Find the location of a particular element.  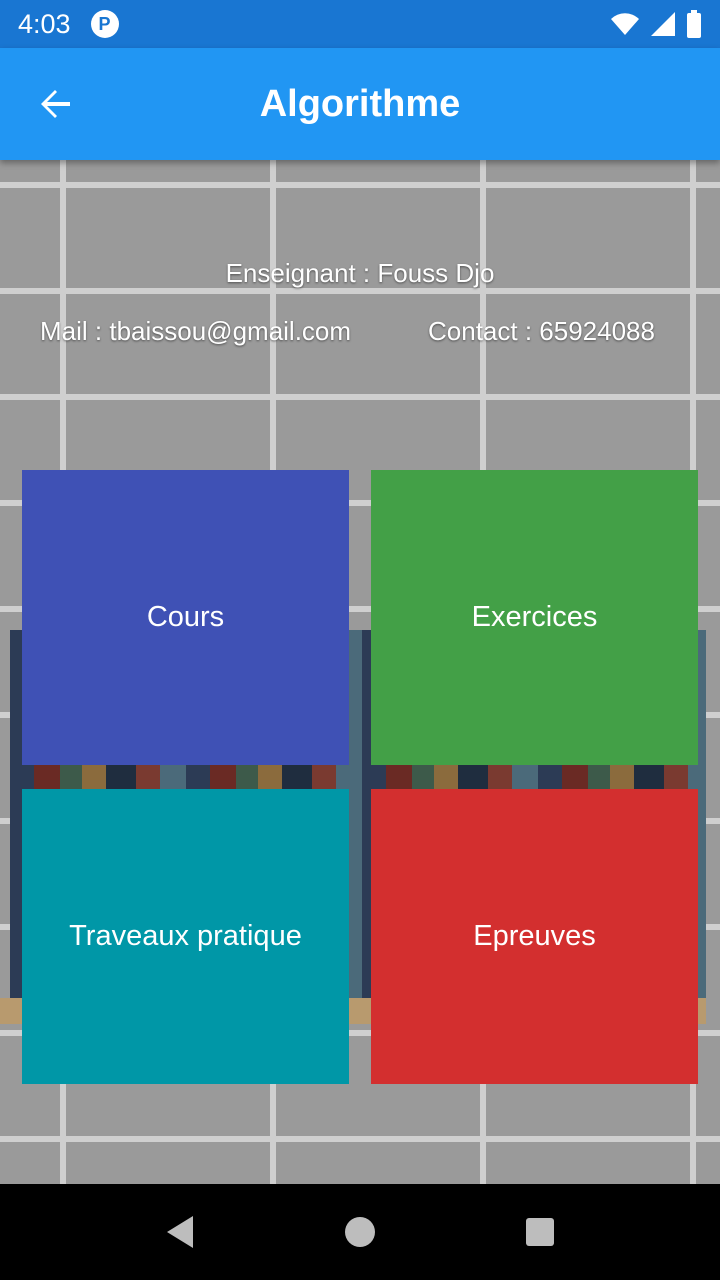

status-bar: 4:03 P is located at coordinates (360, 24).